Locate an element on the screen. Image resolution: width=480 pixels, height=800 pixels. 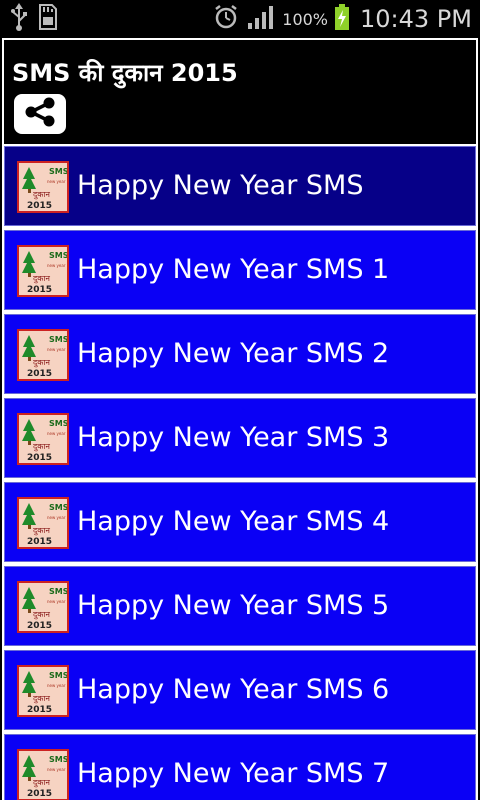
battery-percent: 100% is located at coordinates (305, 19).